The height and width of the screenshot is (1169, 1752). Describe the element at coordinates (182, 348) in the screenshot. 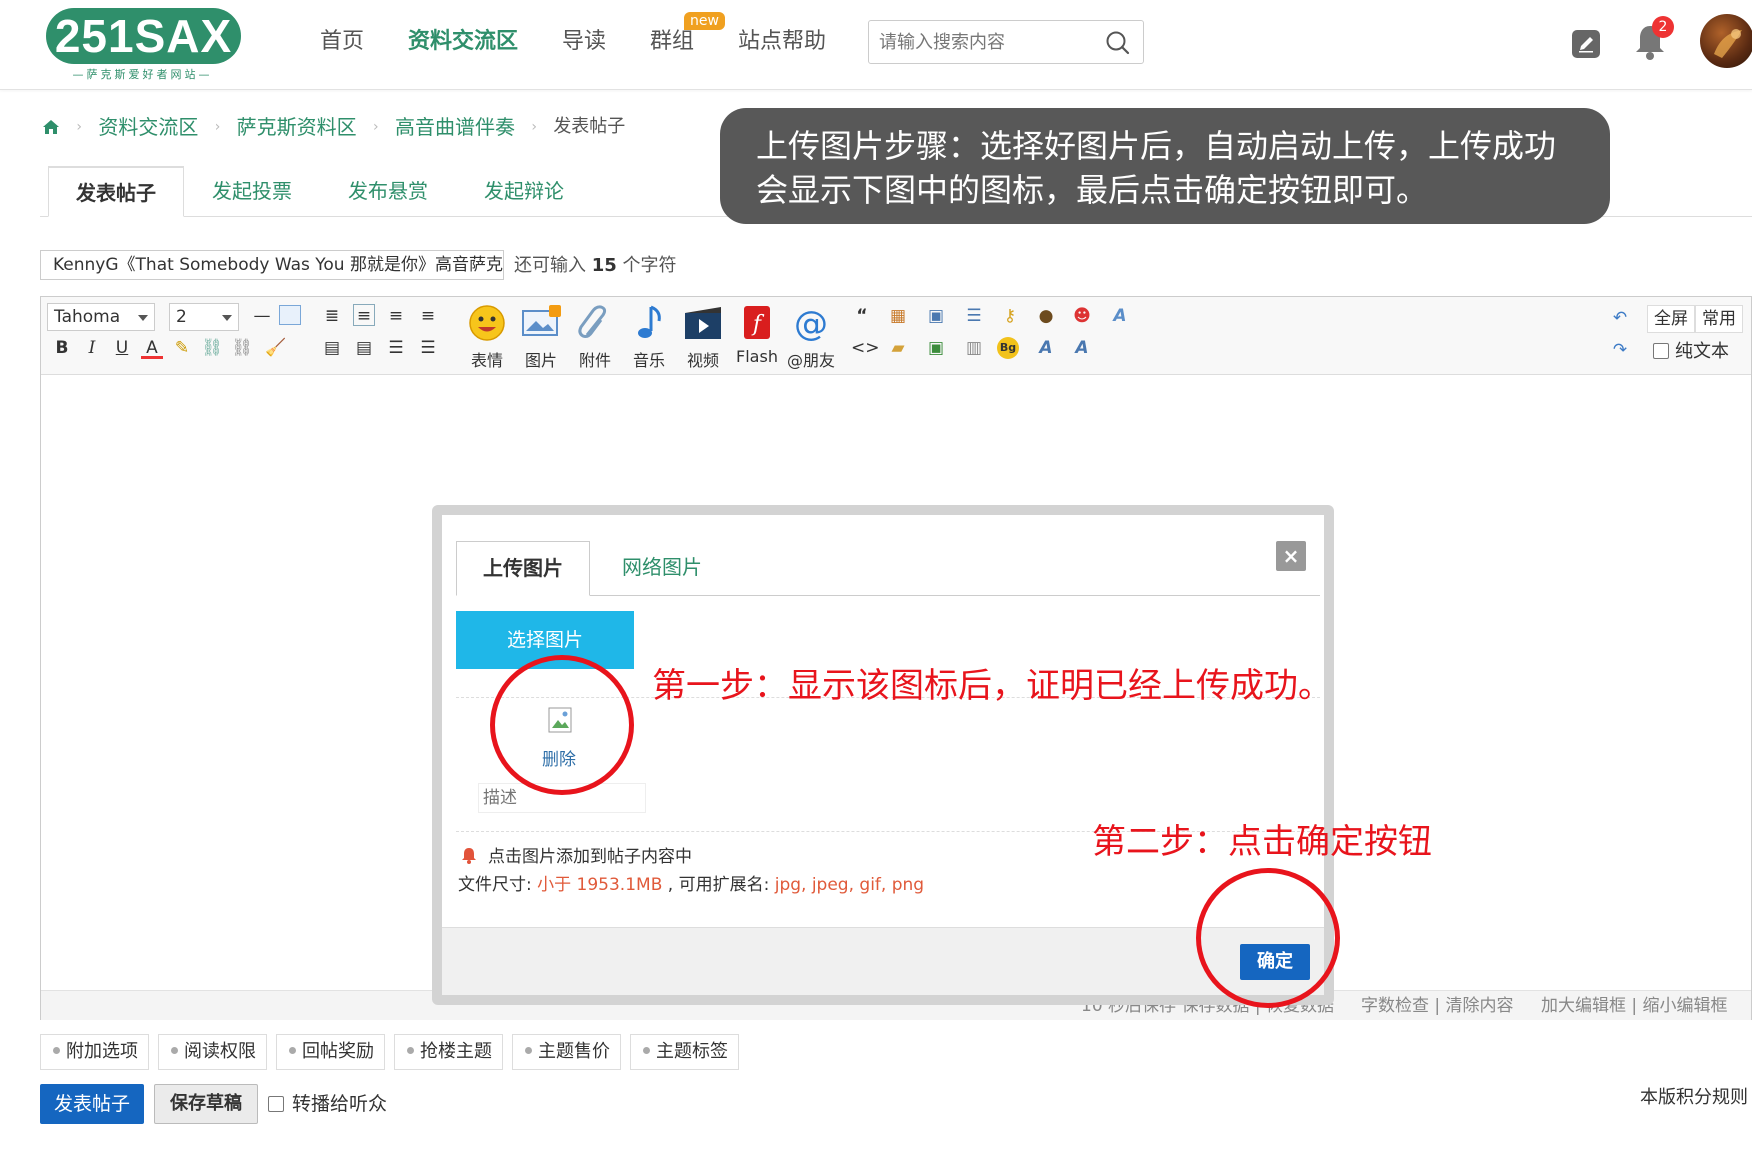

I see `highlight-icon: ✎` at that location.